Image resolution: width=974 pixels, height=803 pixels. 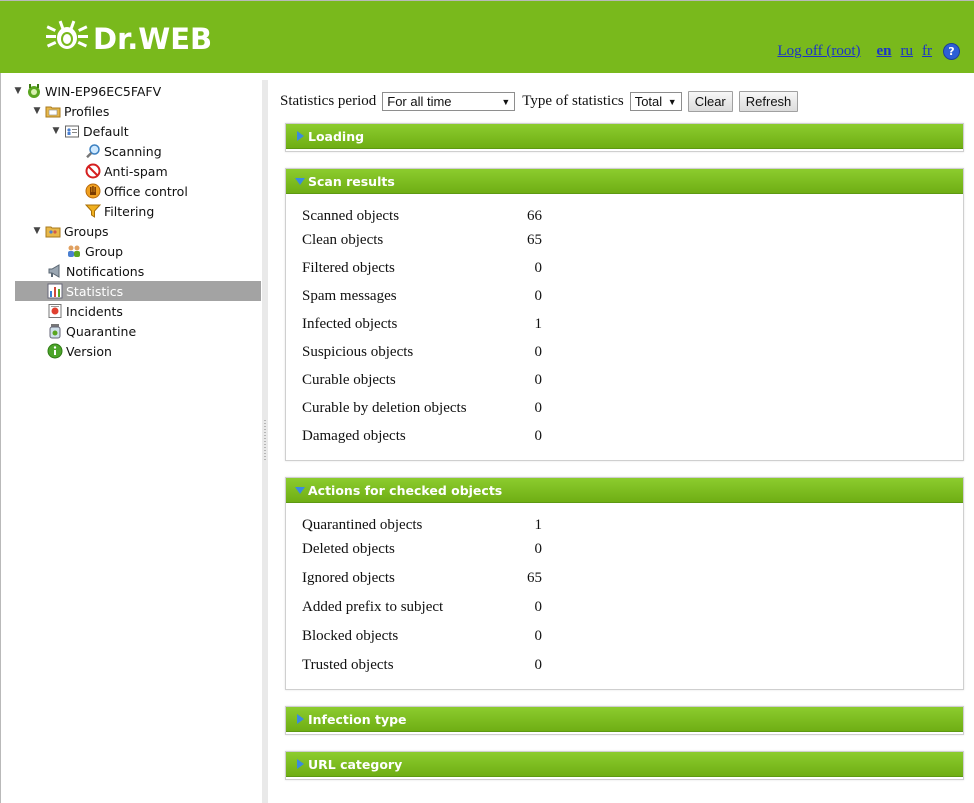 I want to click on stat-label: Curable by deletion objects, so click(x=384, y=407).